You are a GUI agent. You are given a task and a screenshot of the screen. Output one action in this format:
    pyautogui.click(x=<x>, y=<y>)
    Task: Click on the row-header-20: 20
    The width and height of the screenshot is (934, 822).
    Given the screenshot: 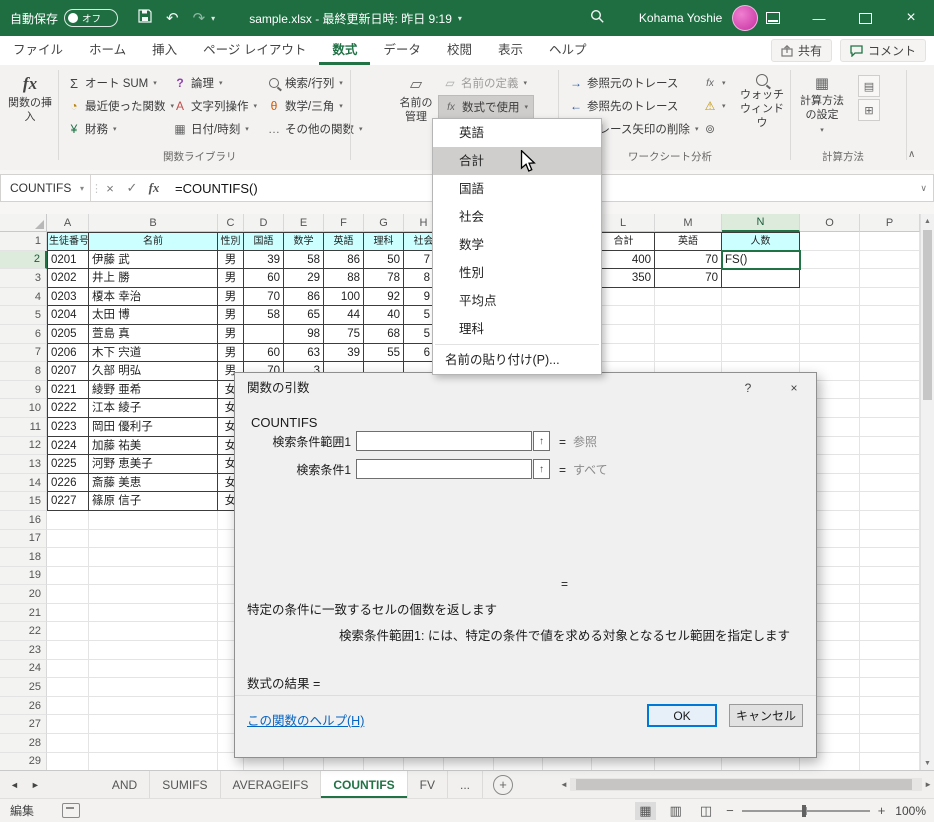 What is the action you would take?
    pyautogui.click(x=23, y=594)
    